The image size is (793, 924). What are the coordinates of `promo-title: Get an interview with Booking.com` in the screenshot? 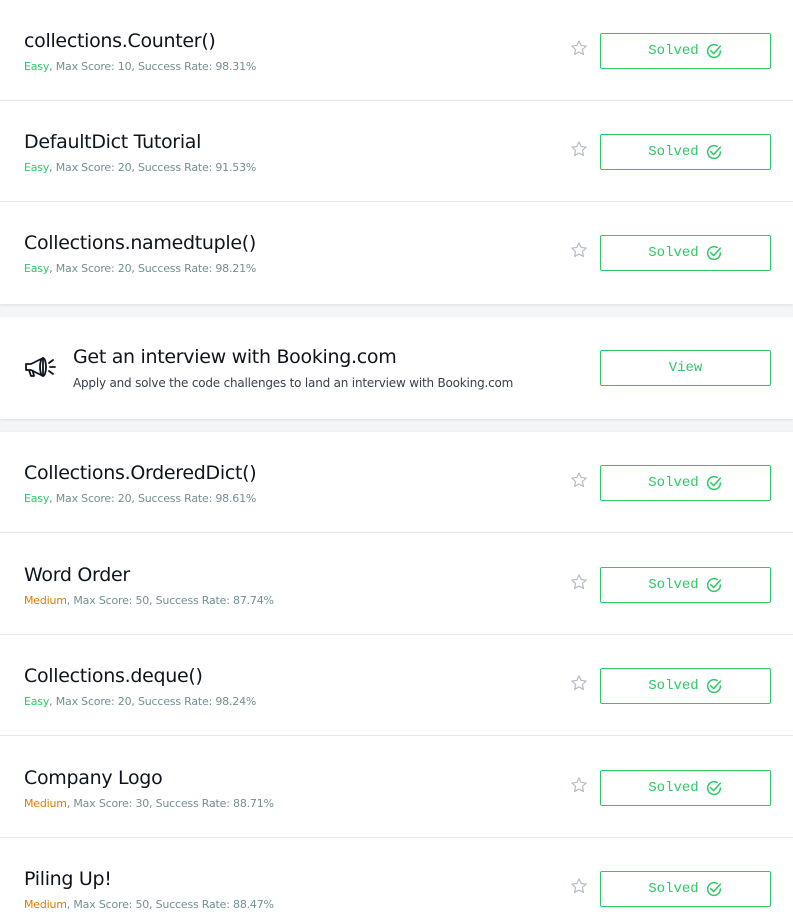 It's located at (235, 357).